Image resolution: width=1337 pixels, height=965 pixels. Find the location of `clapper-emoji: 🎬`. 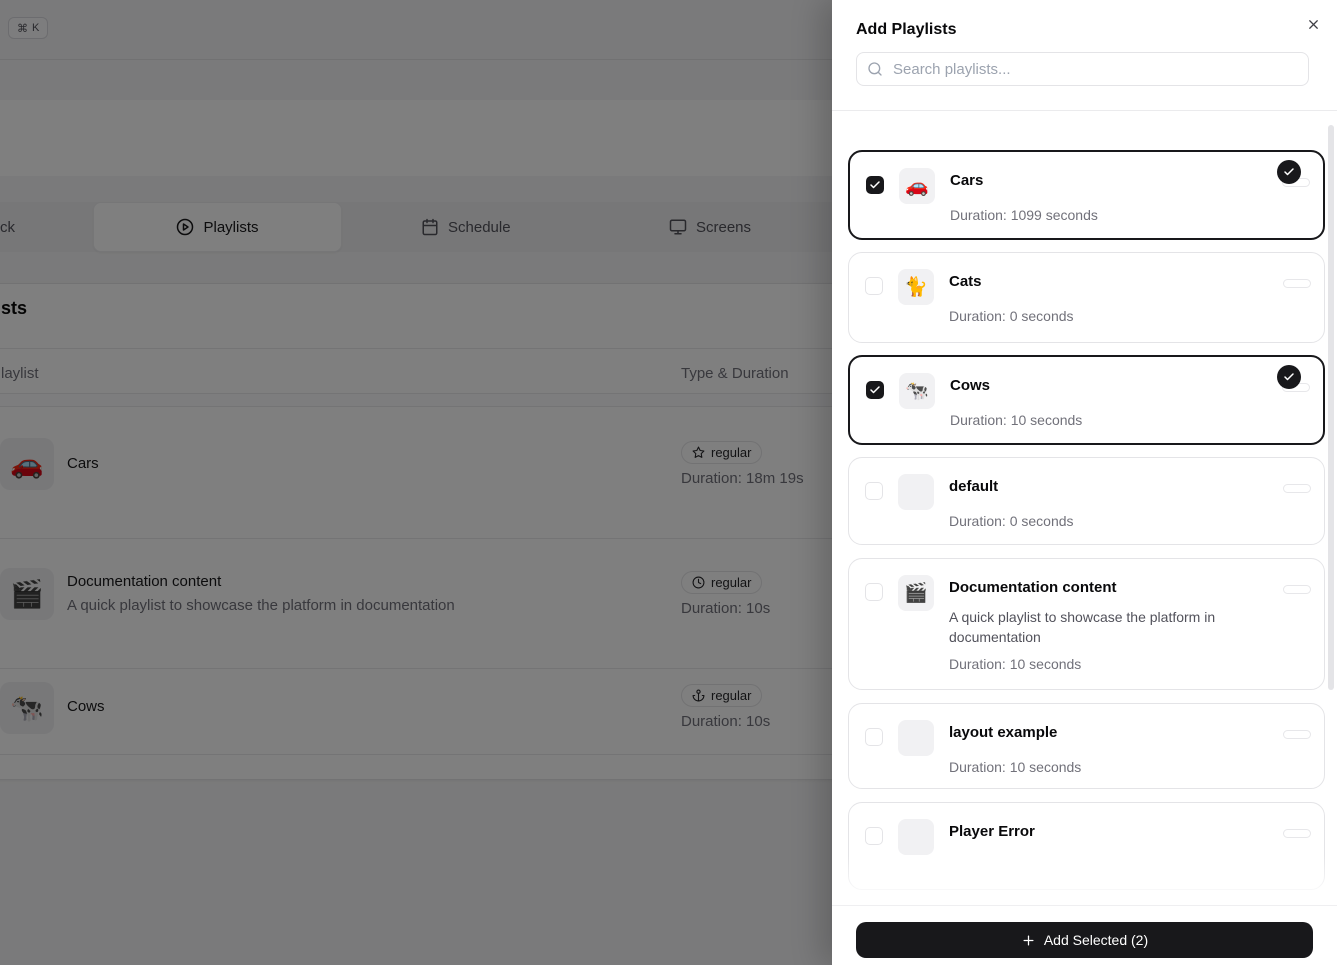

clapper-emoji: 🎬 is located at coordinates (916, 593).